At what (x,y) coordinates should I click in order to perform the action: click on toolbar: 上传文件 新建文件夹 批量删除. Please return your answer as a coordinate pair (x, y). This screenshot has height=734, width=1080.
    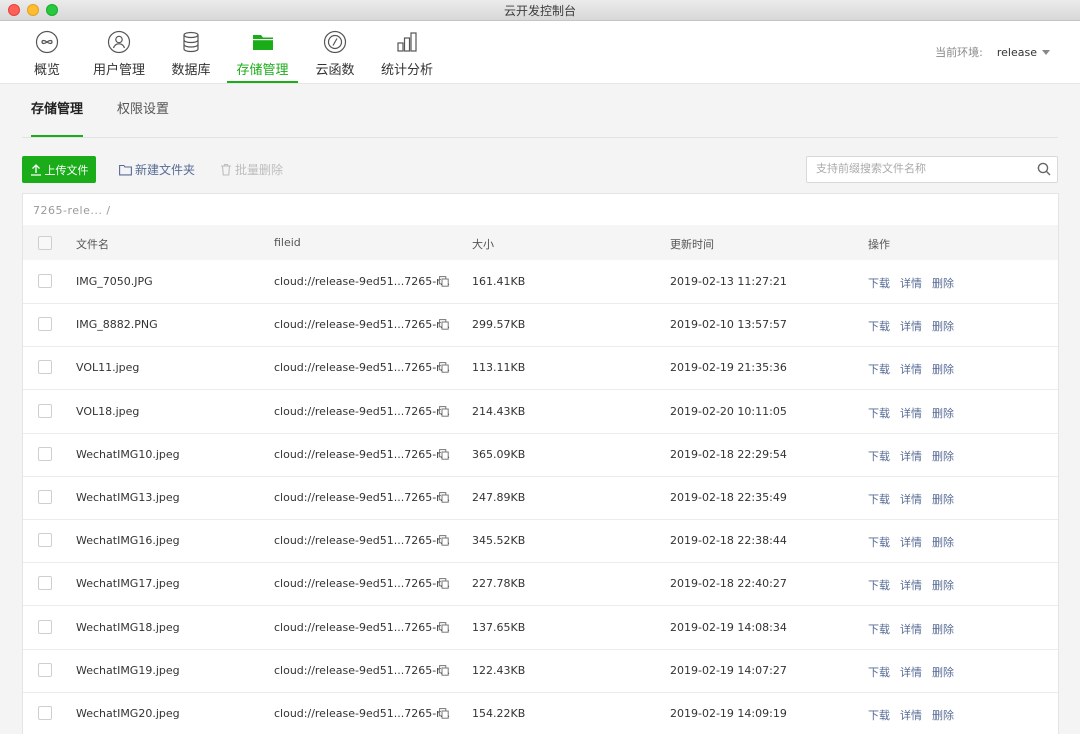
    Looking at the image, I should click on (540, 169).